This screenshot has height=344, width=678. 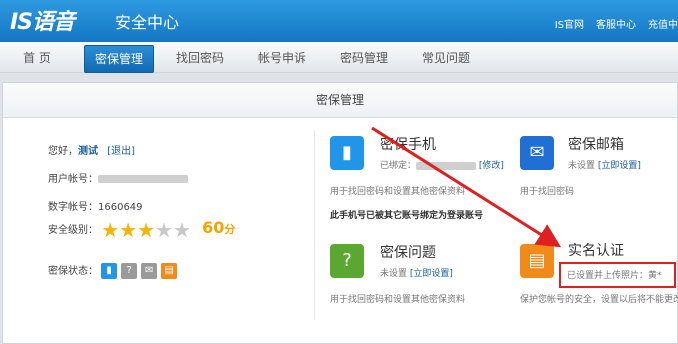 What do you see at coordinates (466, 187) in the screenshot?
I see `red-arrow-annotation` at bounding box center [466, 187].